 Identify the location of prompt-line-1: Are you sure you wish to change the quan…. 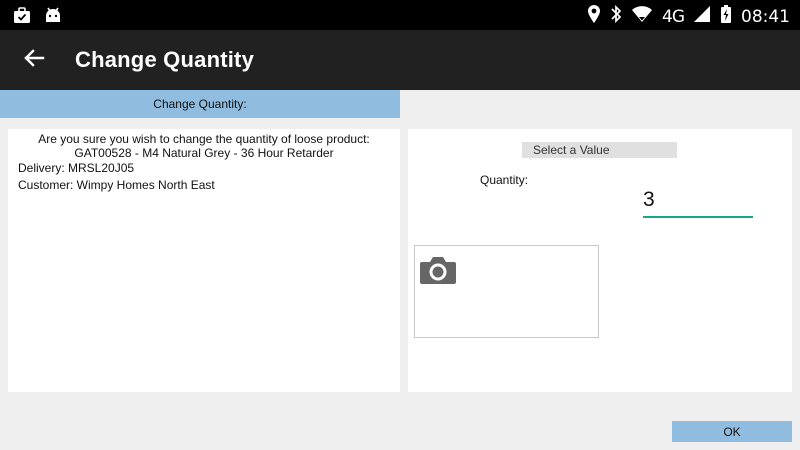
(204, 139).